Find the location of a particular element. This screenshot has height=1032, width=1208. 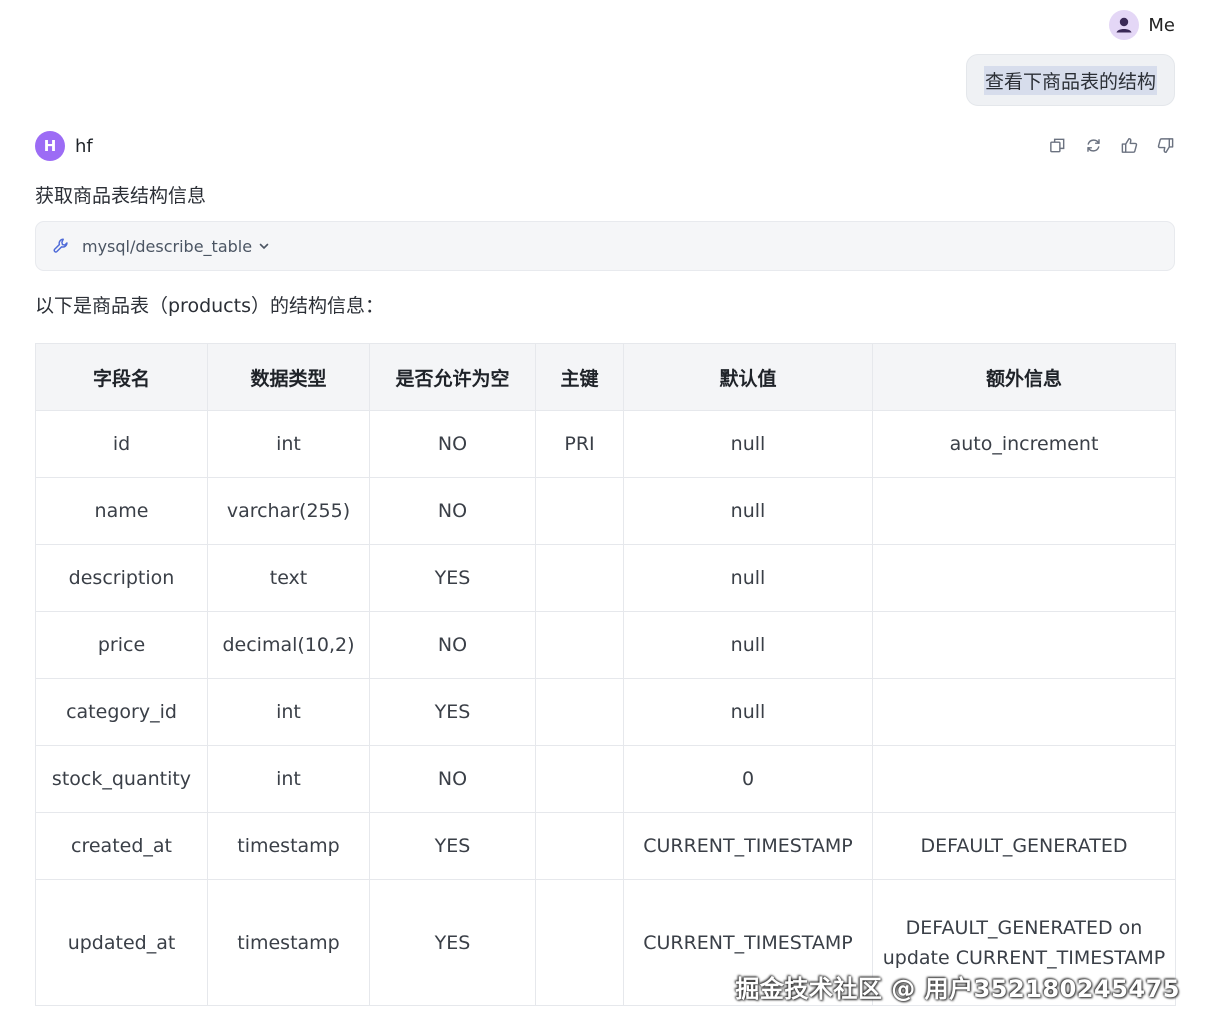

table-row: description text YES null is located at coordinates (605, 578).